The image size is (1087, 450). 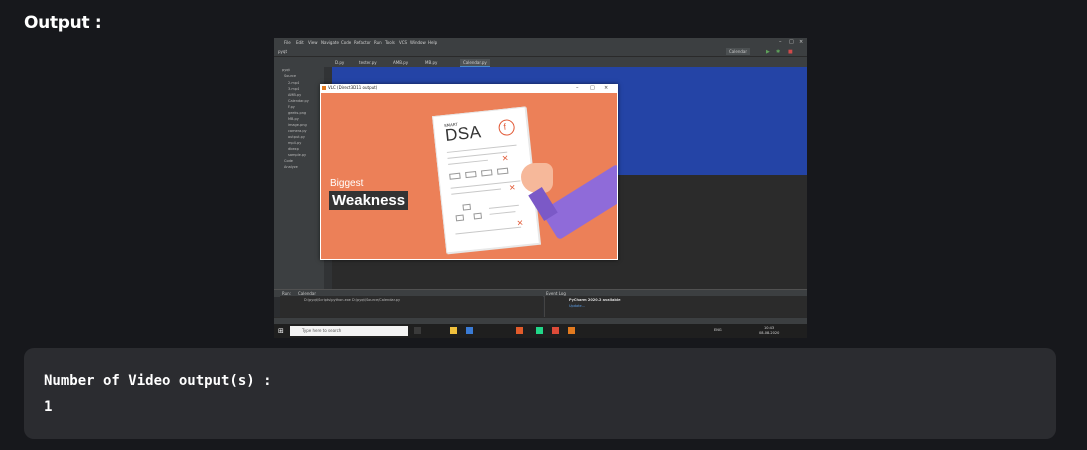 I want to click on taskbar-search-input: Type here to search, so click(x=349, y=331).